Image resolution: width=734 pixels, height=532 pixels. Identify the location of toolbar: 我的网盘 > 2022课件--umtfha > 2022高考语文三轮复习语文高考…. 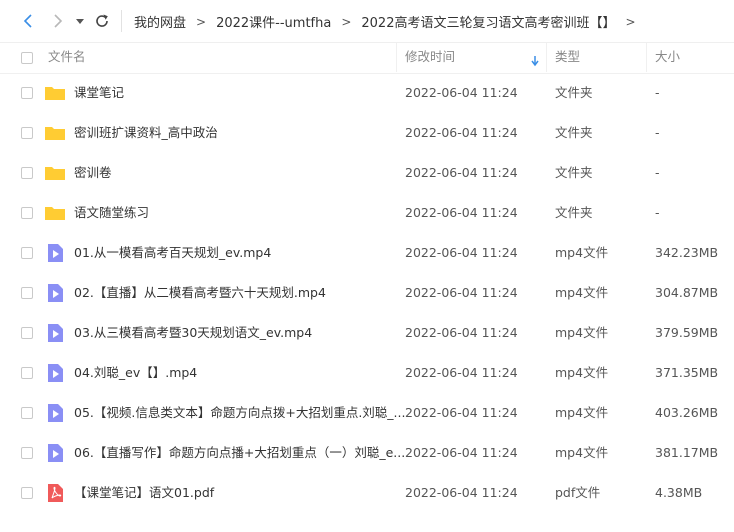
(367, 21).